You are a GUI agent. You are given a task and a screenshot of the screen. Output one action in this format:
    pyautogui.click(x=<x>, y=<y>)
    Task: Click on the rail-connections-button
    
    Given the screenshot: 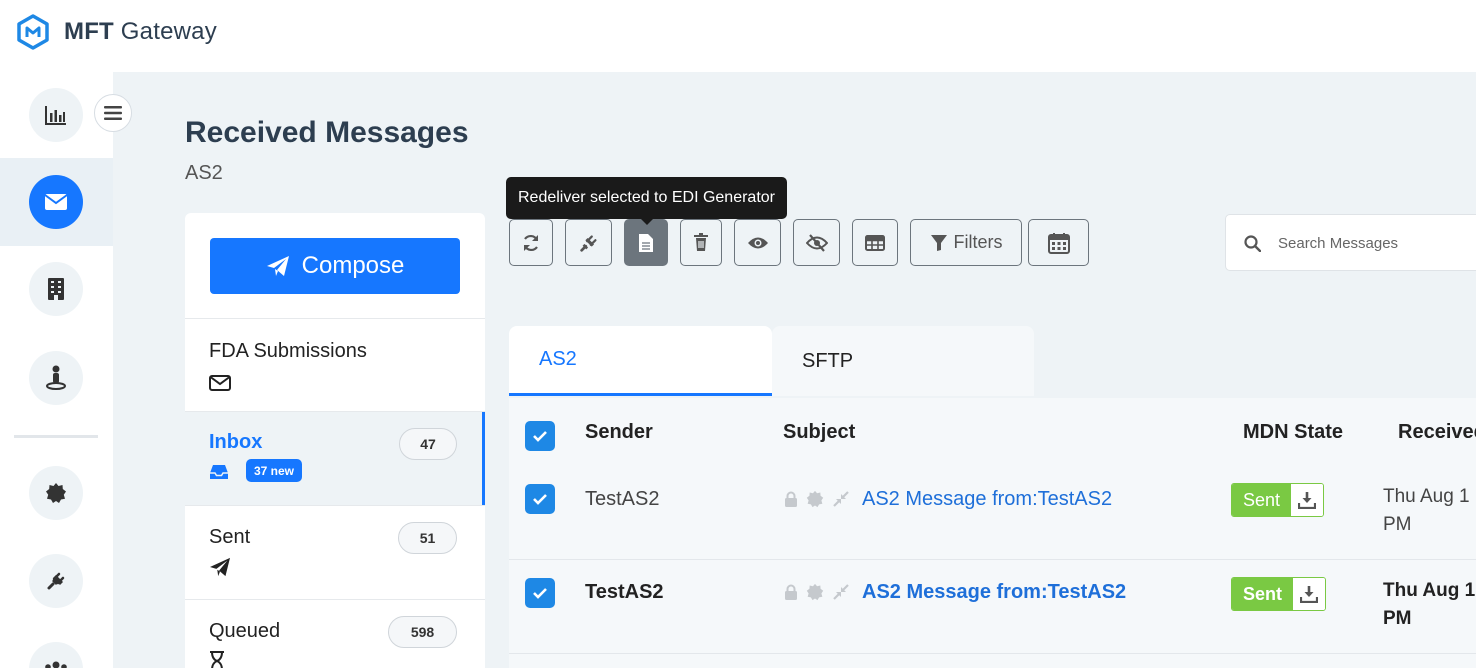 What is the action you would take?
    pyautogui.click(x=56, y=581)
    